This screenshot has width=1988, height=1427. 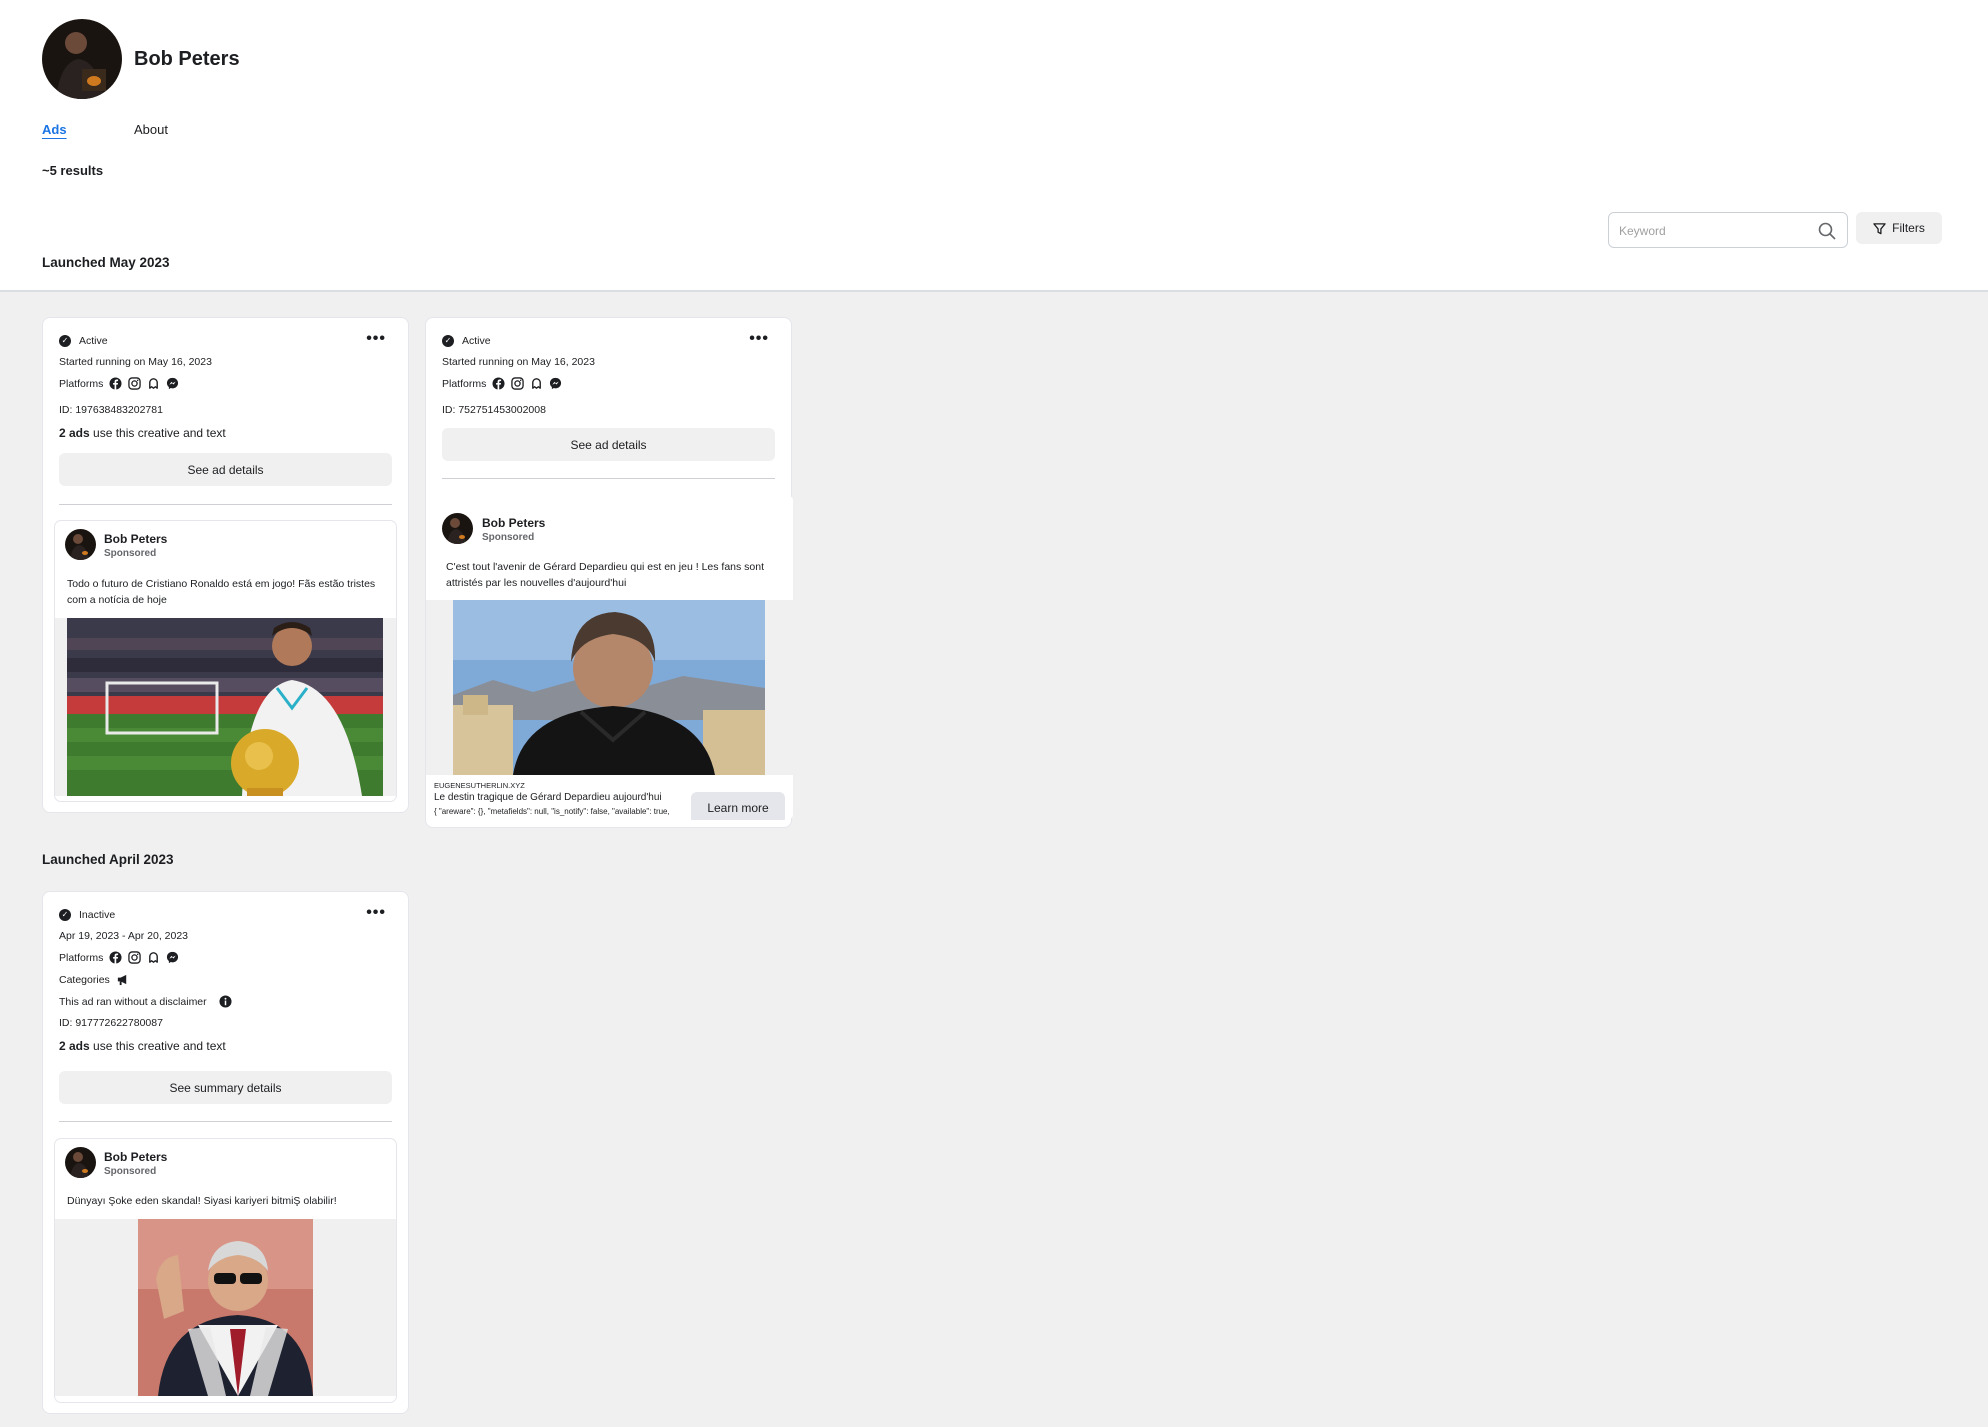 What do you see at coordinates (225, 1087) in the screenshot?
I see `see-summary-details-button: See summary details` at bounding box center [225, 1087].